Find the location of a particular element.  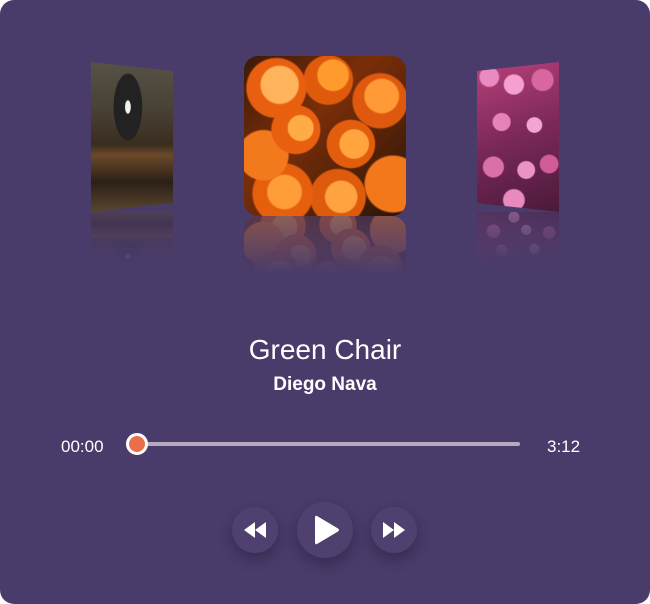

duration: 3:12 is located at coordinates (564, 446).